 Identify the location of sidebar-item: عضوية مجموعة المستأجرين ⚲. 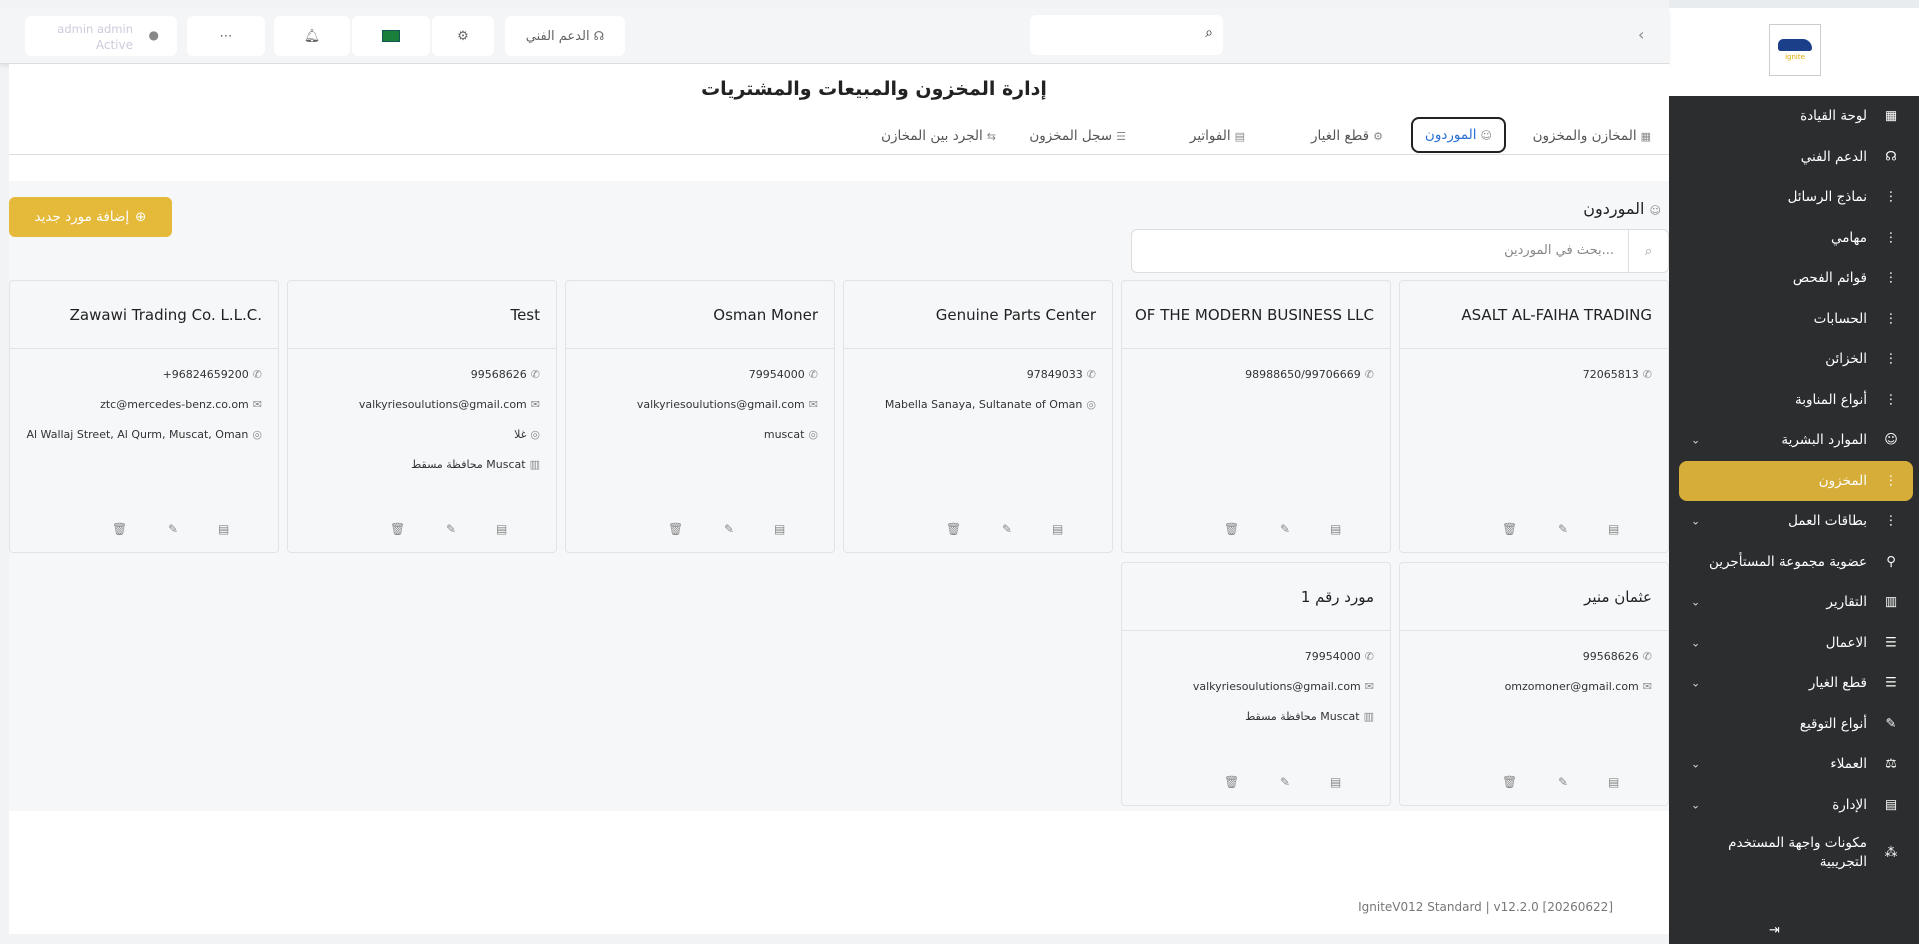
(1794, 562).